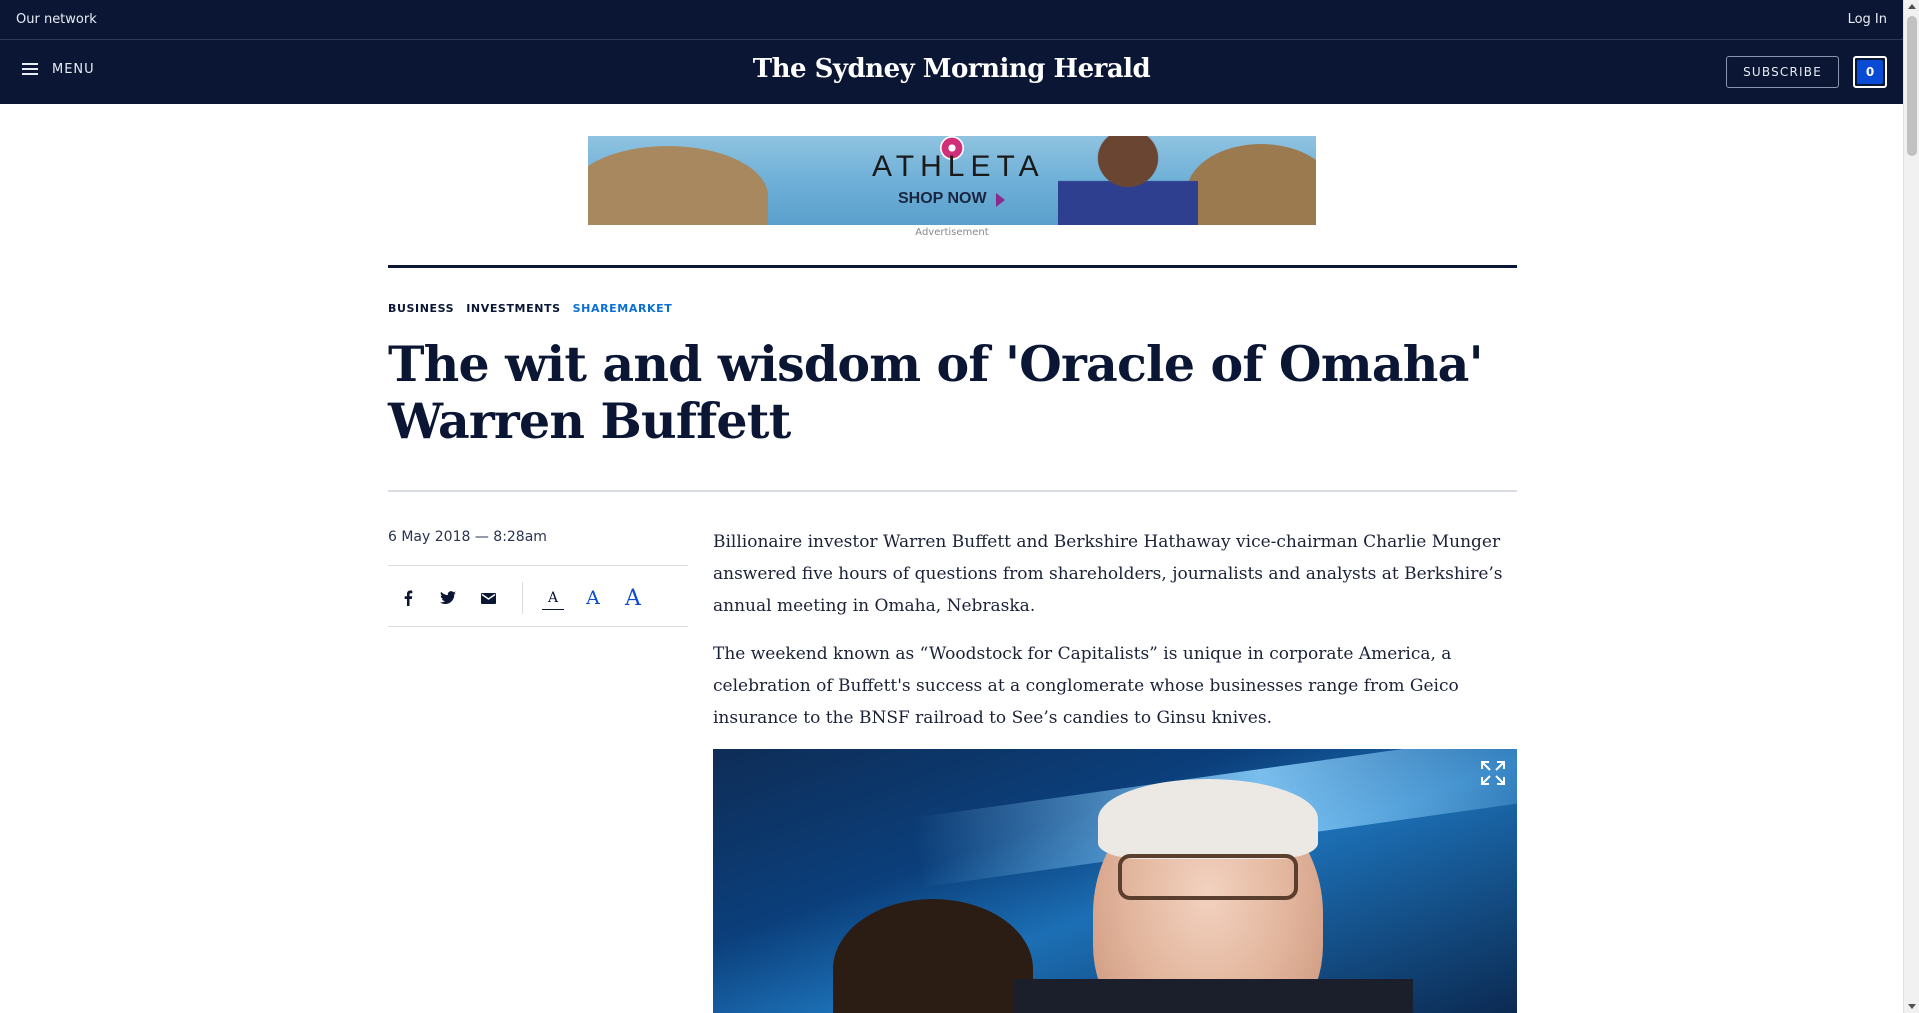 The width and height of the screenshot is (1919, 1013). What do you see at coordinates (951, 69) in the screenshot?
I see `site-logo: The Sydney Morning Herald` at bounding box center [951, 69].